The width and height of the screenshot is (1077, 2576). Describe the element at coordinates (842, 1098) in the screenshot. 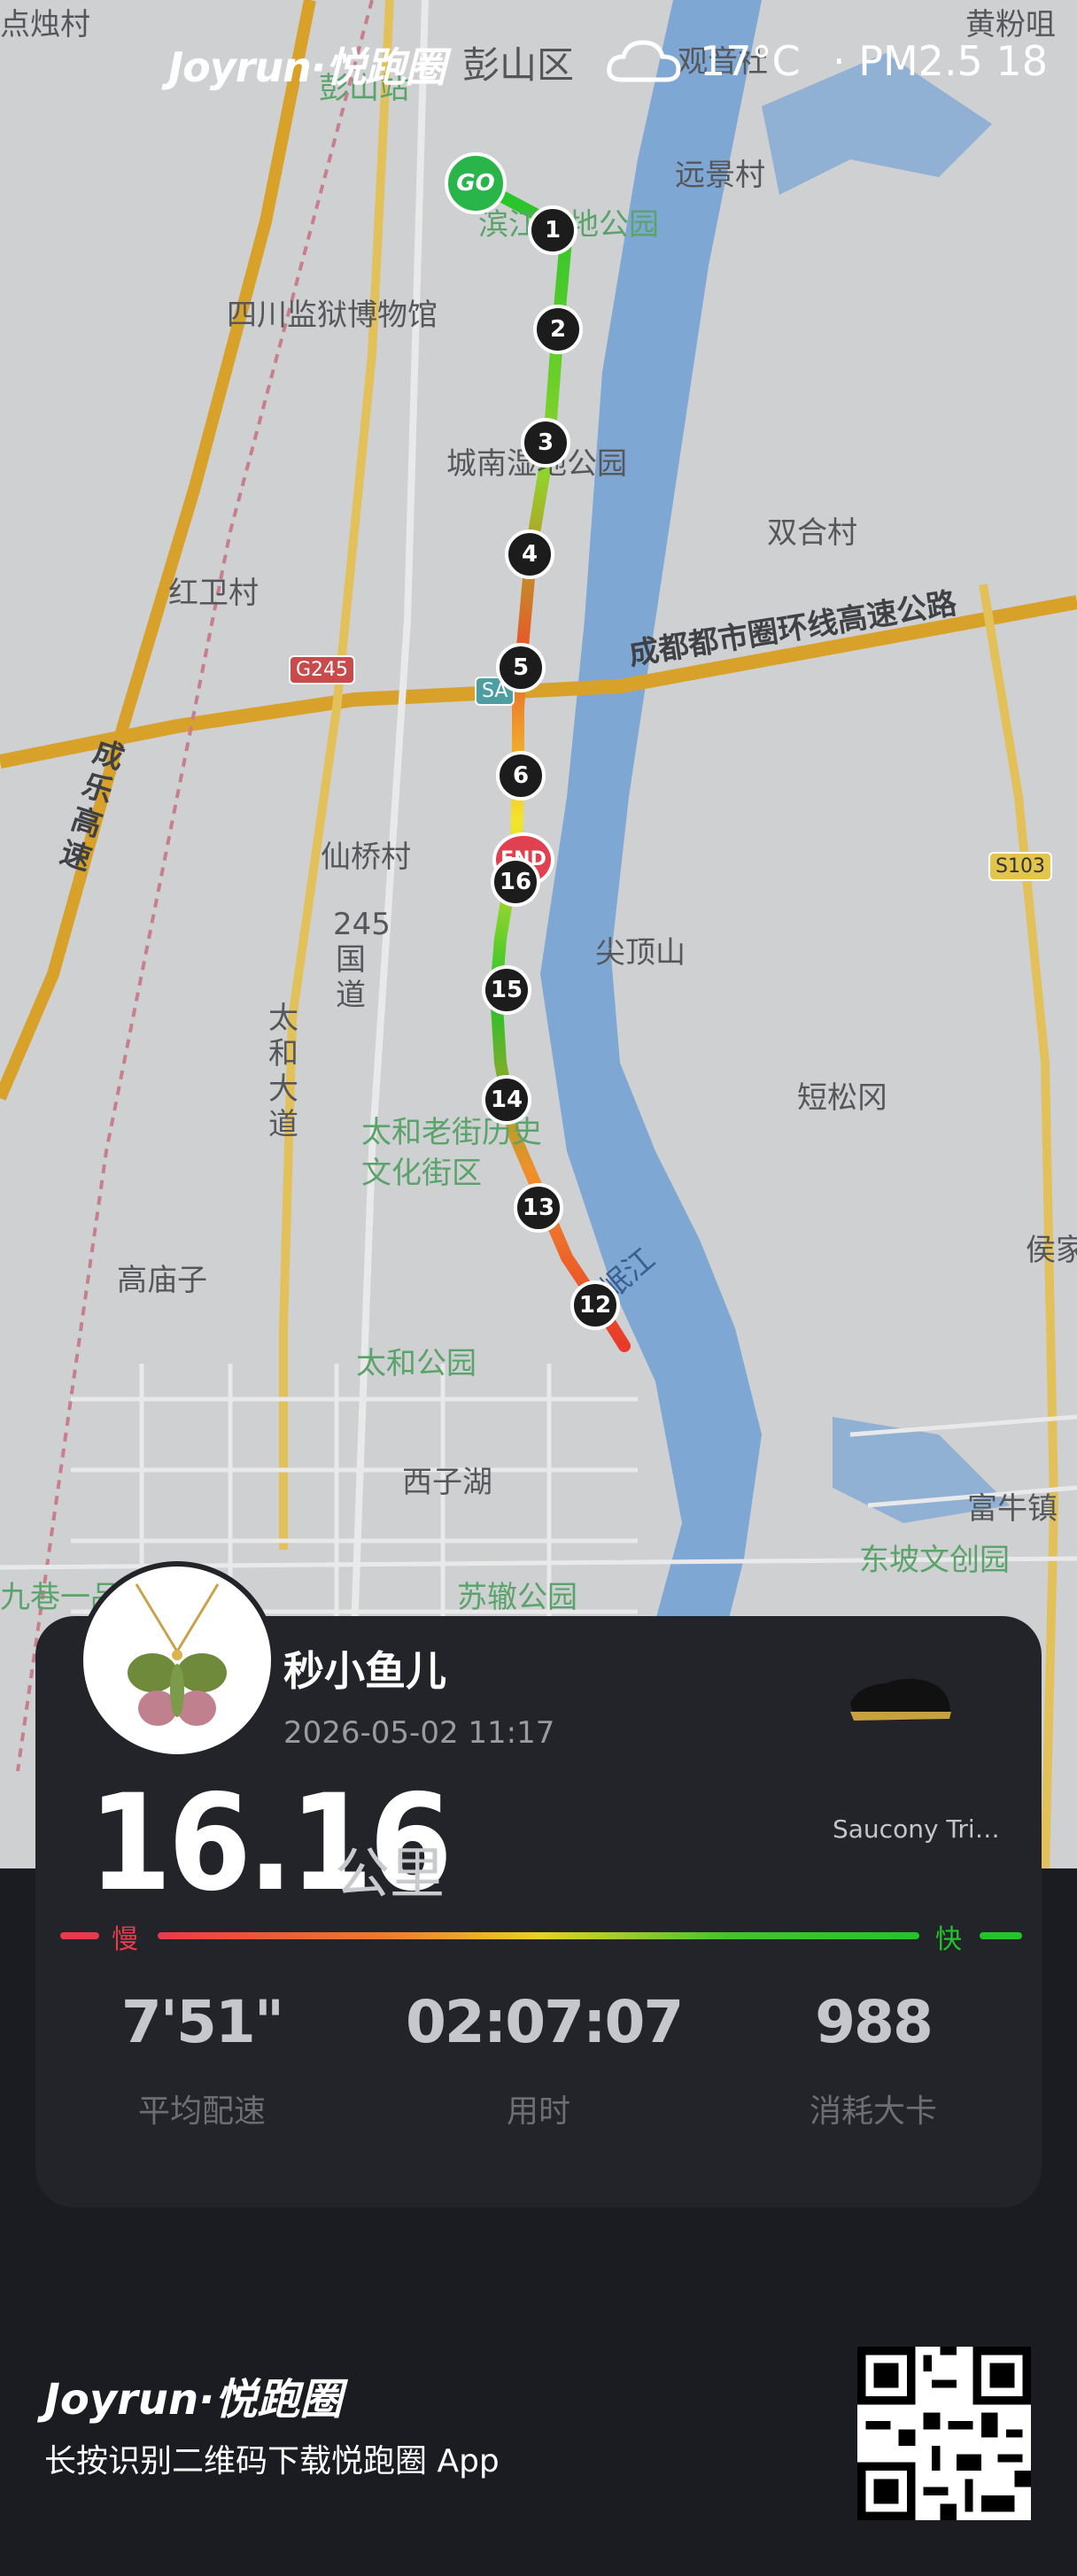

I see `map-label: 短松冈` at that location.